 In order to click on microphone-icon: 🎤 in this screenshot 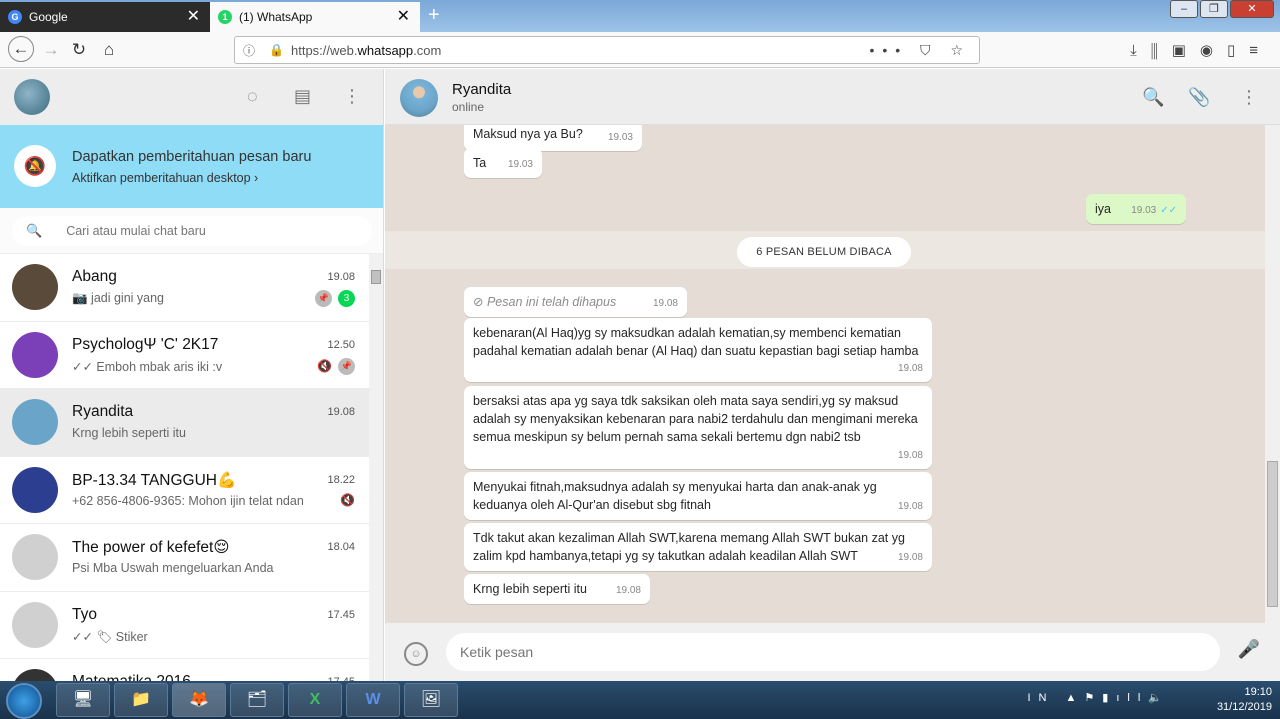, I will do `click(1249, 649)`.